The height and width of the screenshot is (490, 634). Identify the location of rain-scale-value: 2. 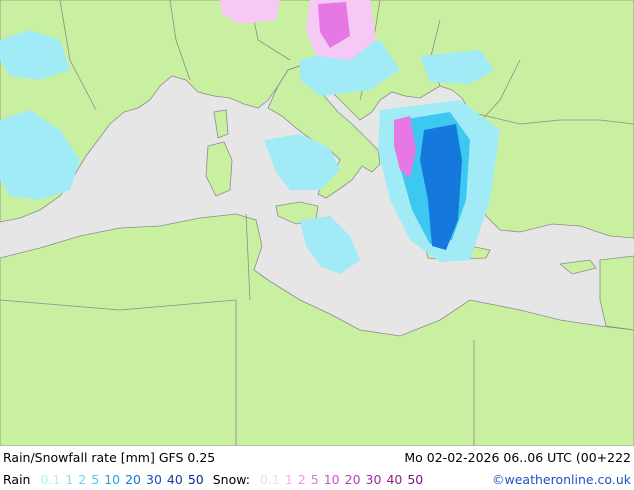
(82, 479).